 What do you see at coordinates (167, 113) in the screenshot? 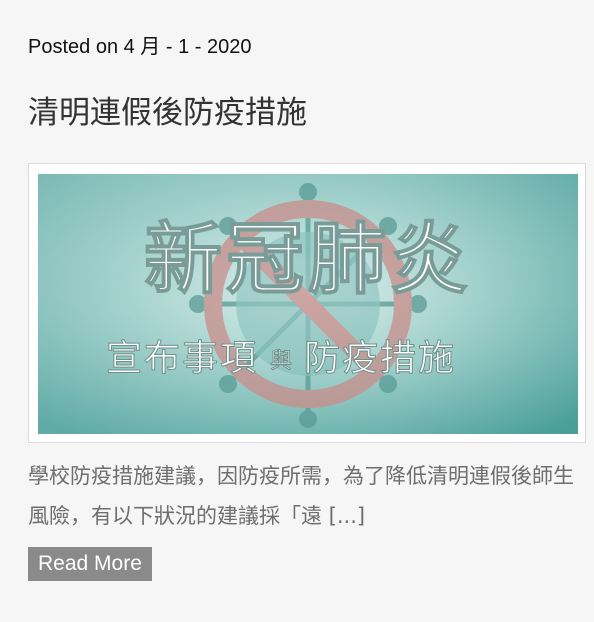
I see `post-title: 清明連假後防疫措施` at bounding box center [167, 113].